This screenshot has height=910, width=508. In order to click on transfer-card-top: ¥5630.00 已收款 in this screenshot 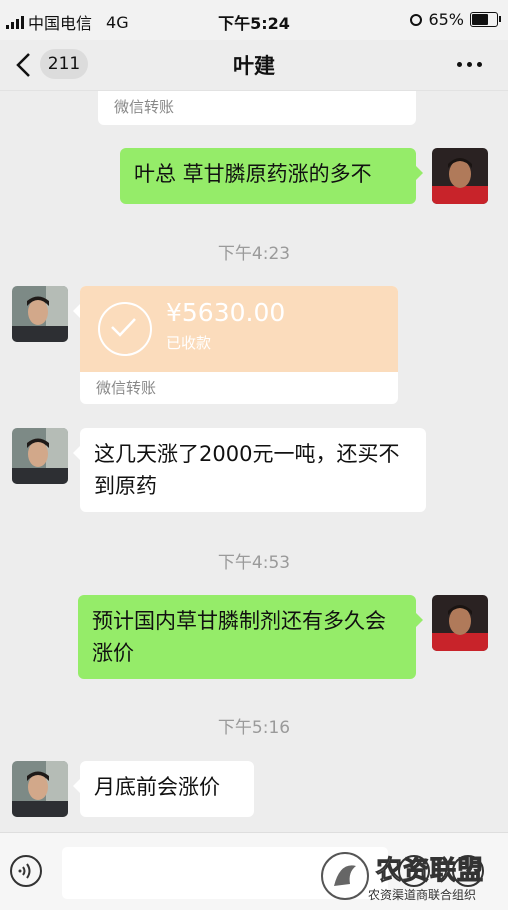, I will do `click(239, 329)`.